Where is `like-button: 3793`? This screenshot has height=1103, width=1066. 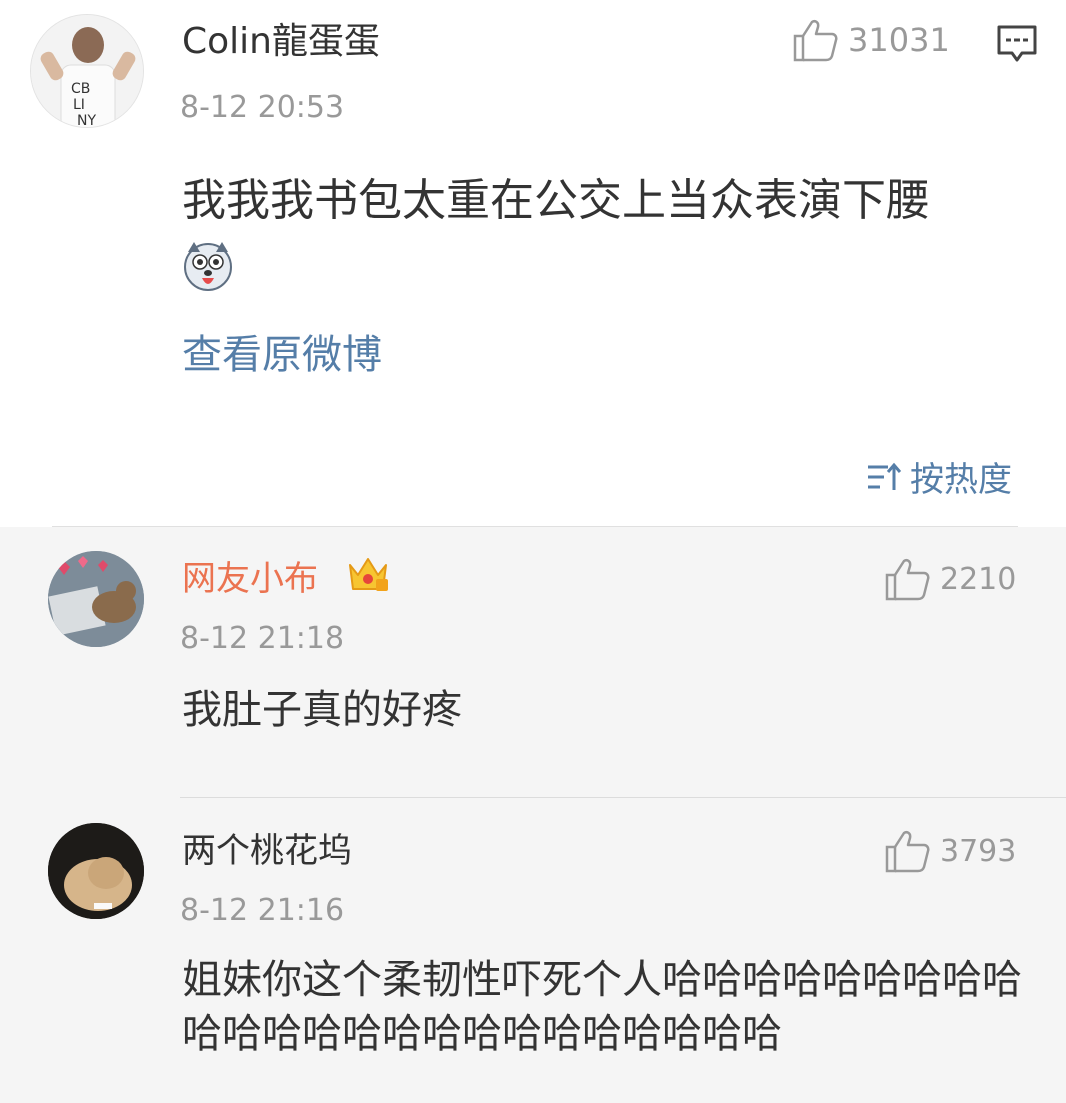 like-button: 3793 is located at coordinates (950, 851).